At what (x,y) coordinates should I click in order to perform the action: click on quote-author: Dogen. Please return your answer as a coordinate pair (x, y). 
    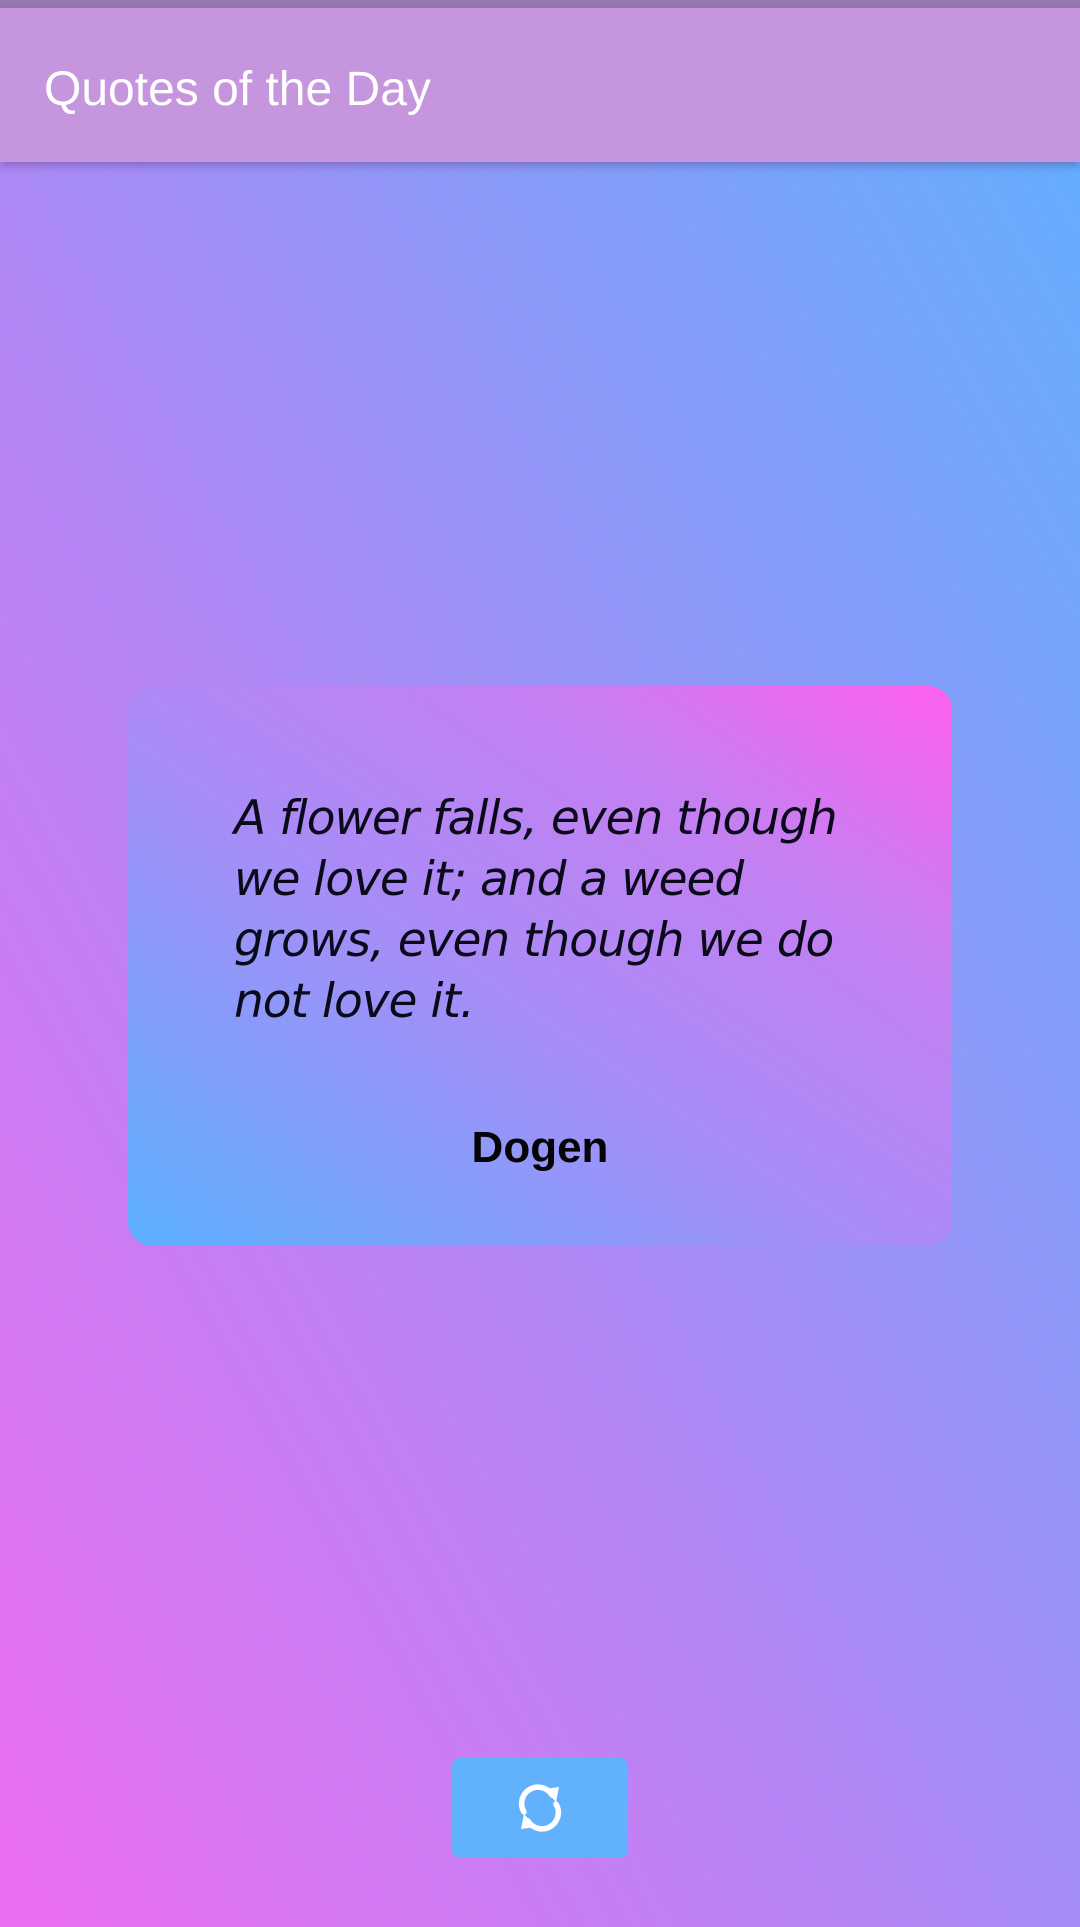
    Looking at the image, I should click on (540, 1147).